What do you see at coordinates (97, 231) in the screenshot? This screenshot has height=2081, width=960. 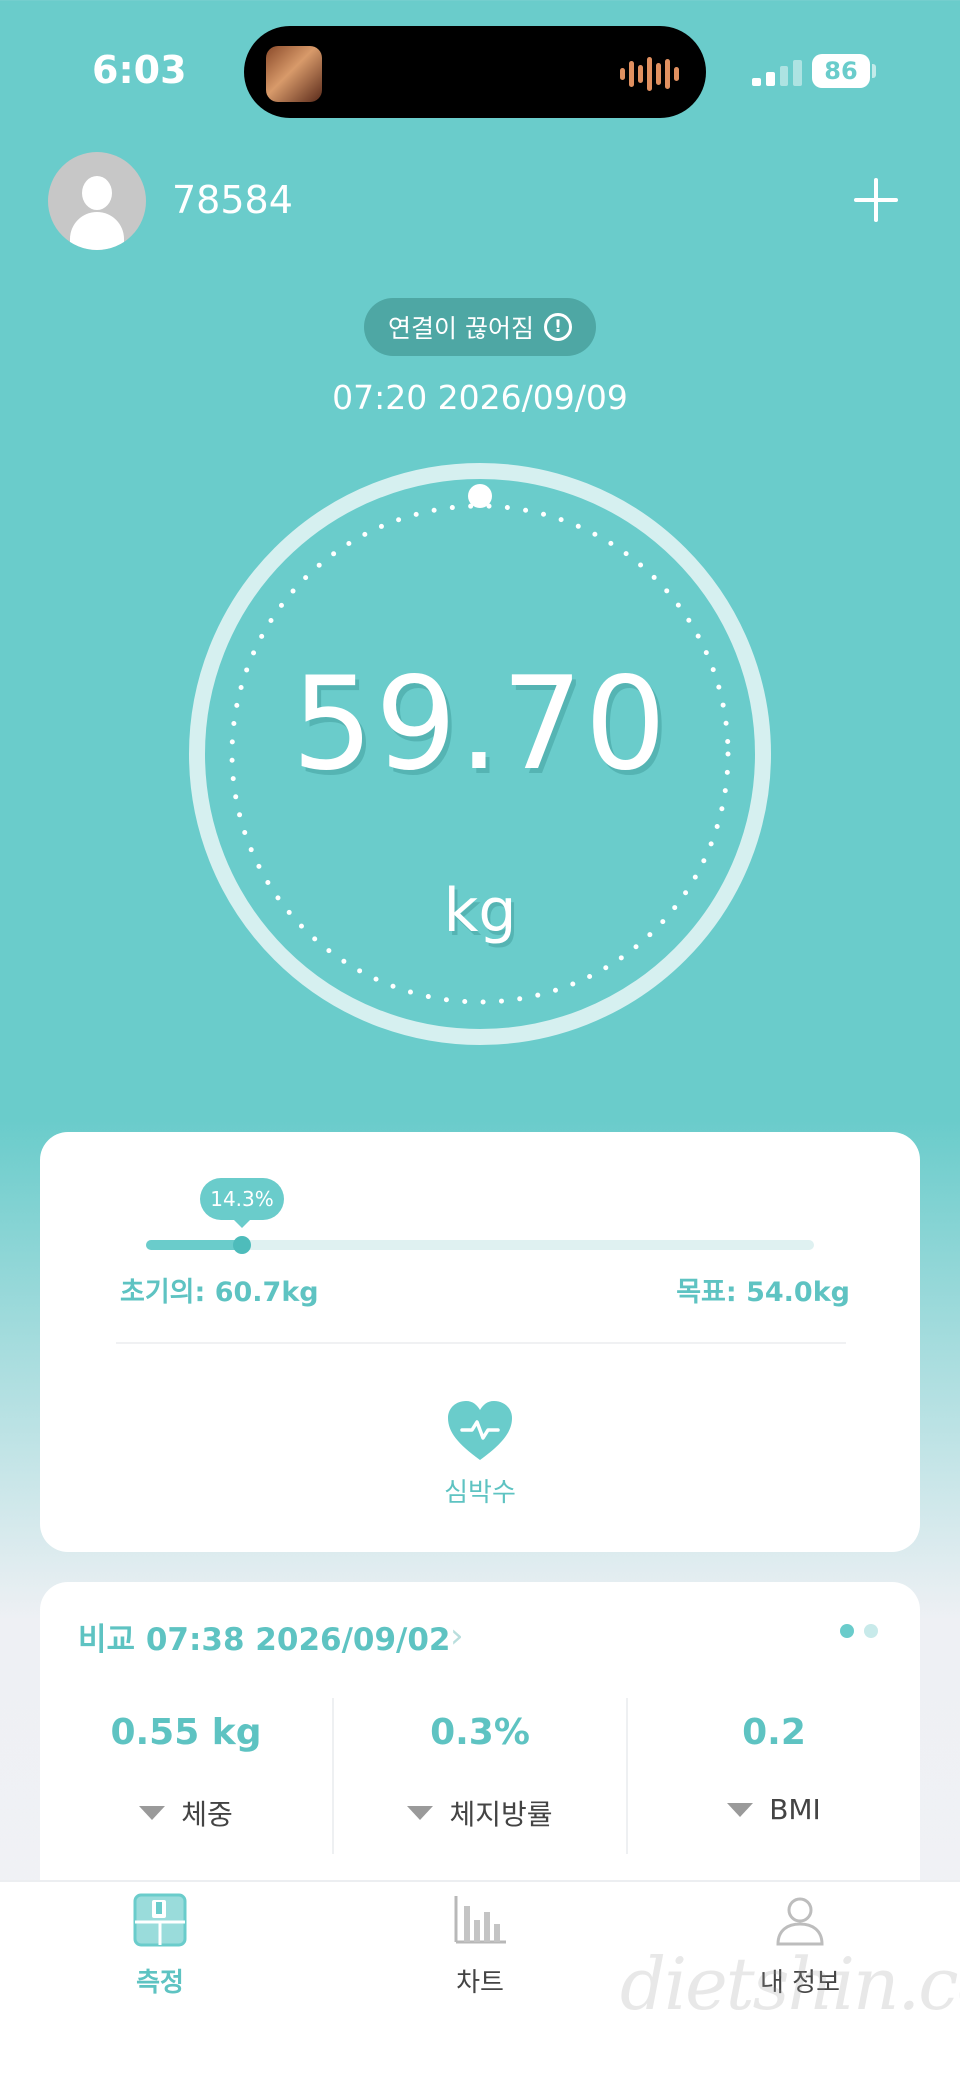 I see `avatar-shoulders` at bounding box center [97, 231].